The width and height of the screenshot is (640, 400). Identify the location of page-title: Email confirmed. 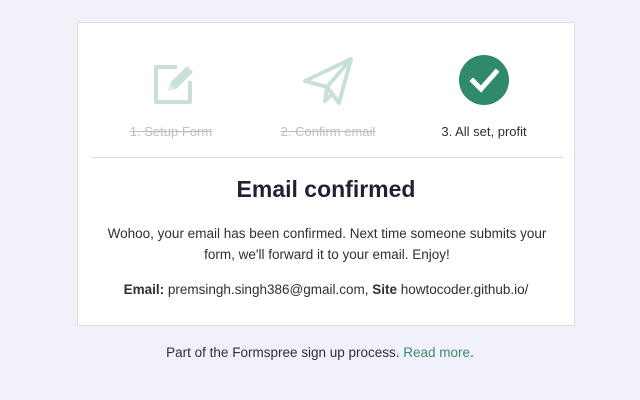
(326, 189).